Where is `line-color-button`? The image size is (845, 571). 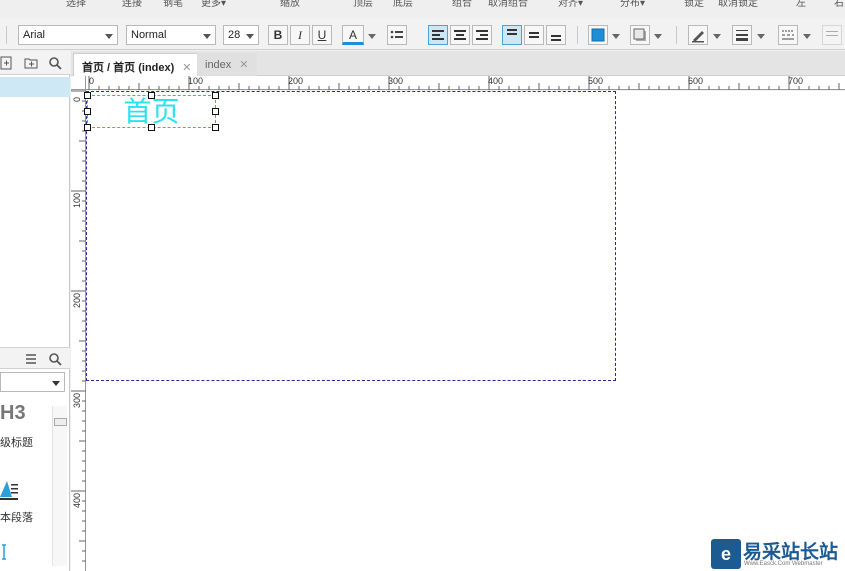 line-color-button is located at coordinates (698, 35).